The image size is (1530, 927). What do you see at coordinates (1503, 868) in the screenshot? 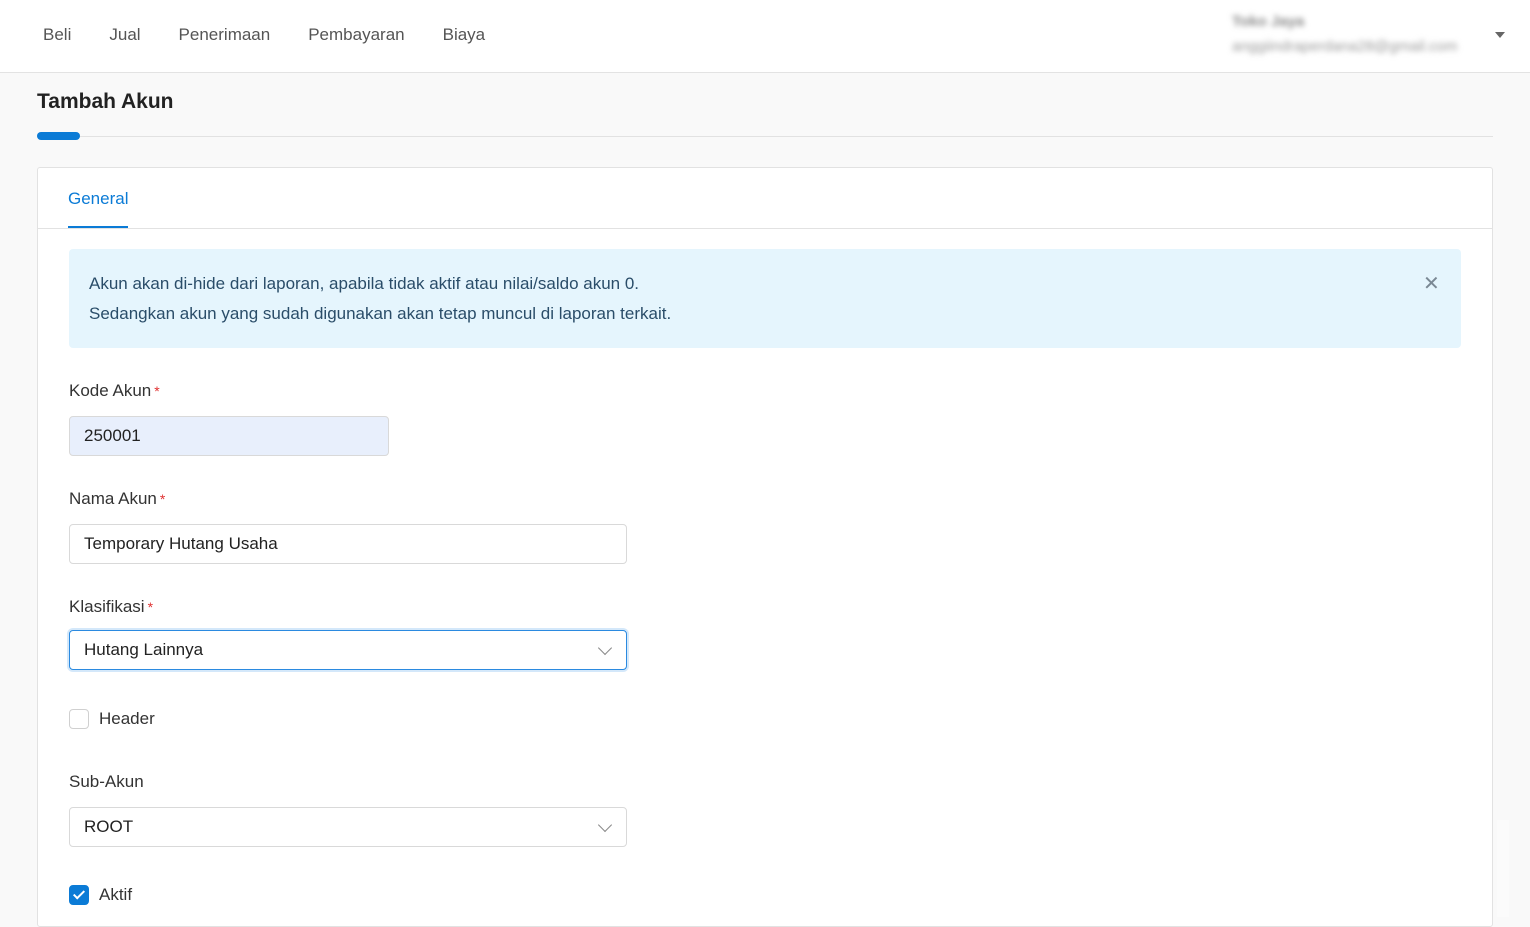
I see `scrollbar` at bounding box center [1503, 868].